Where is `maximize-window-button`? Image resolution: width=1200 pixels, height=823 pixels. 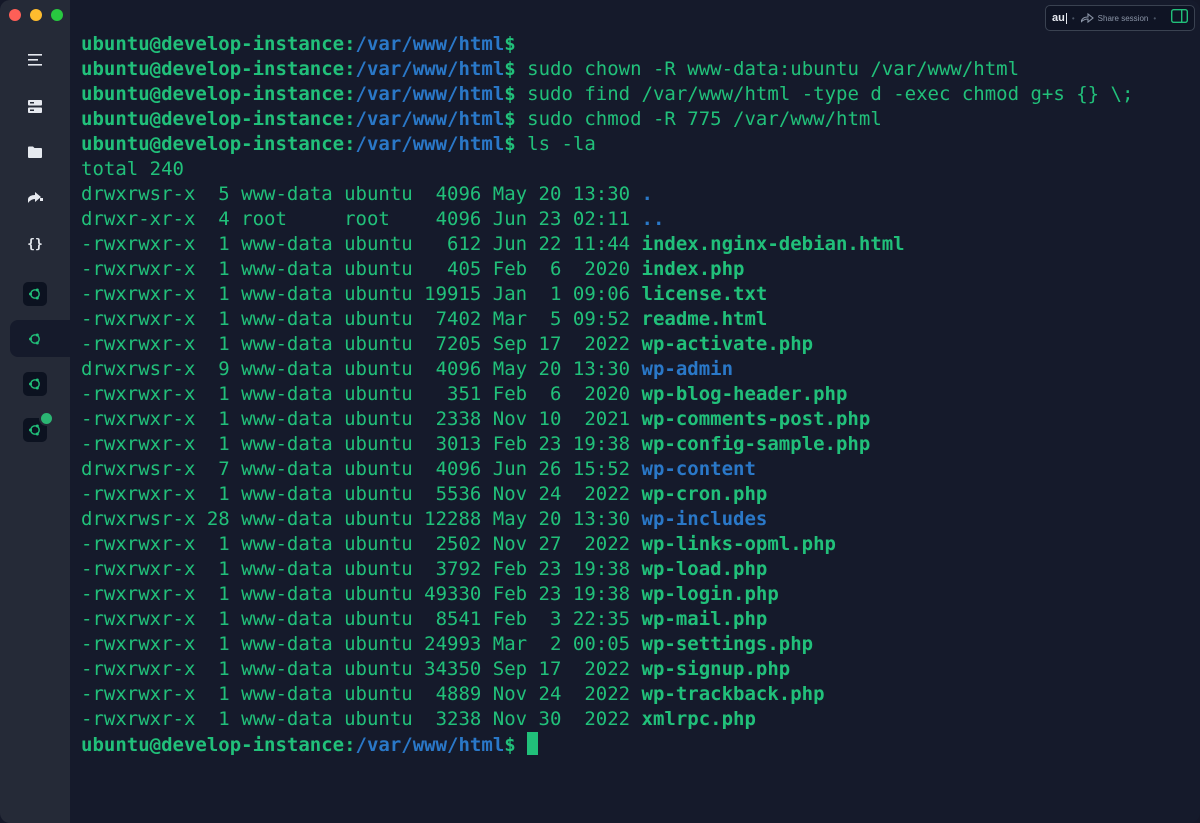 maximize-window-button is located at coordinates (57, 15).